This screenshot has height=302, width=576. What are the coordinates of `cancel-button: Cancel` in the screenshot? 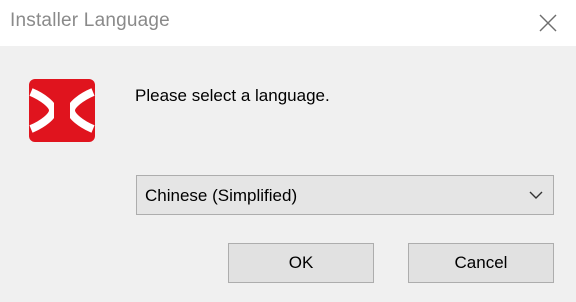 It's located at (481, 263).